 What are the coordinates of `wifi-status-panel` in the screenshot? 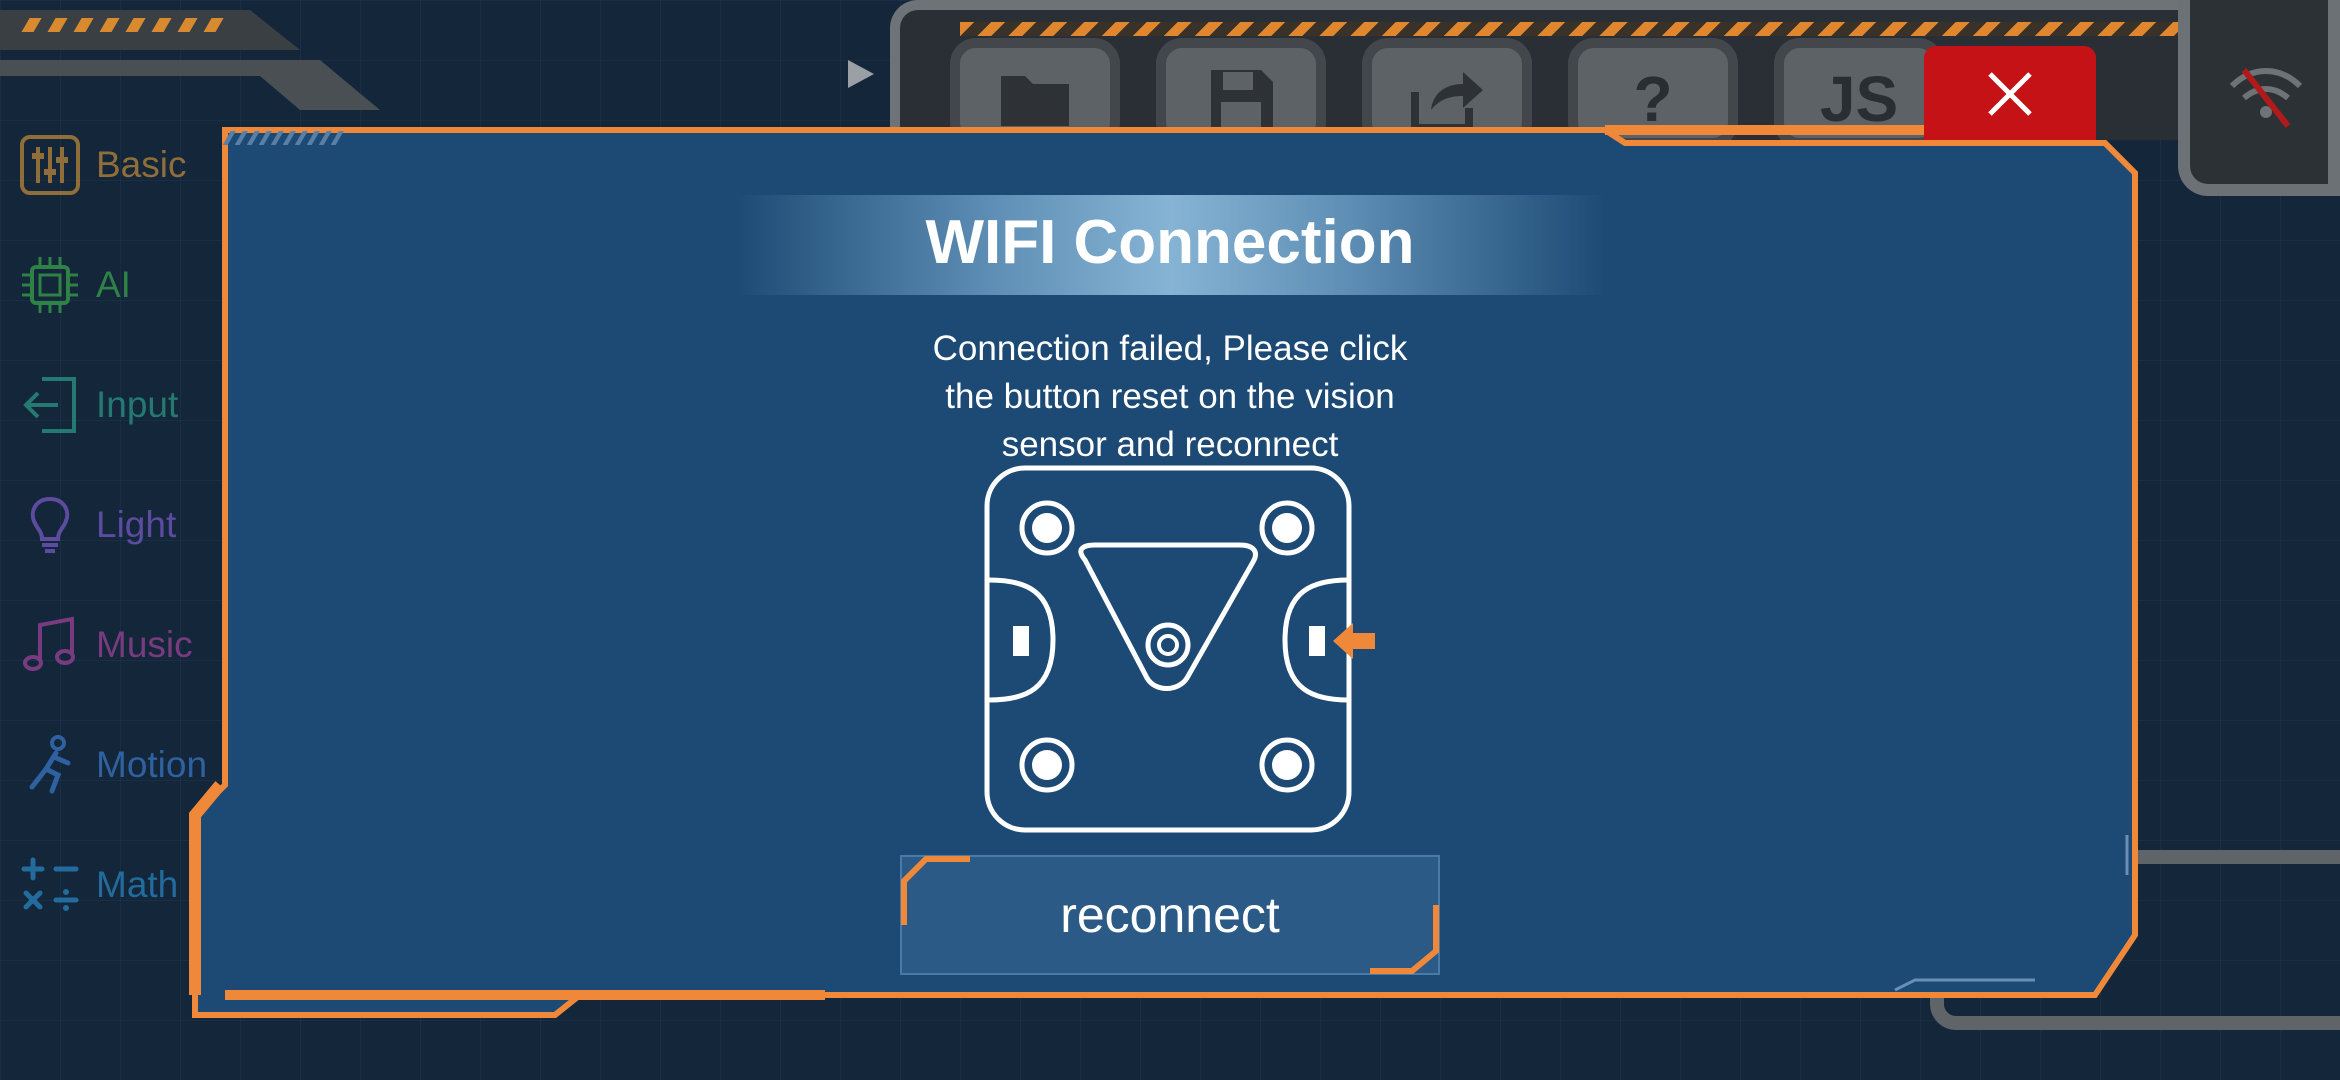 It's located at (2259, 98).